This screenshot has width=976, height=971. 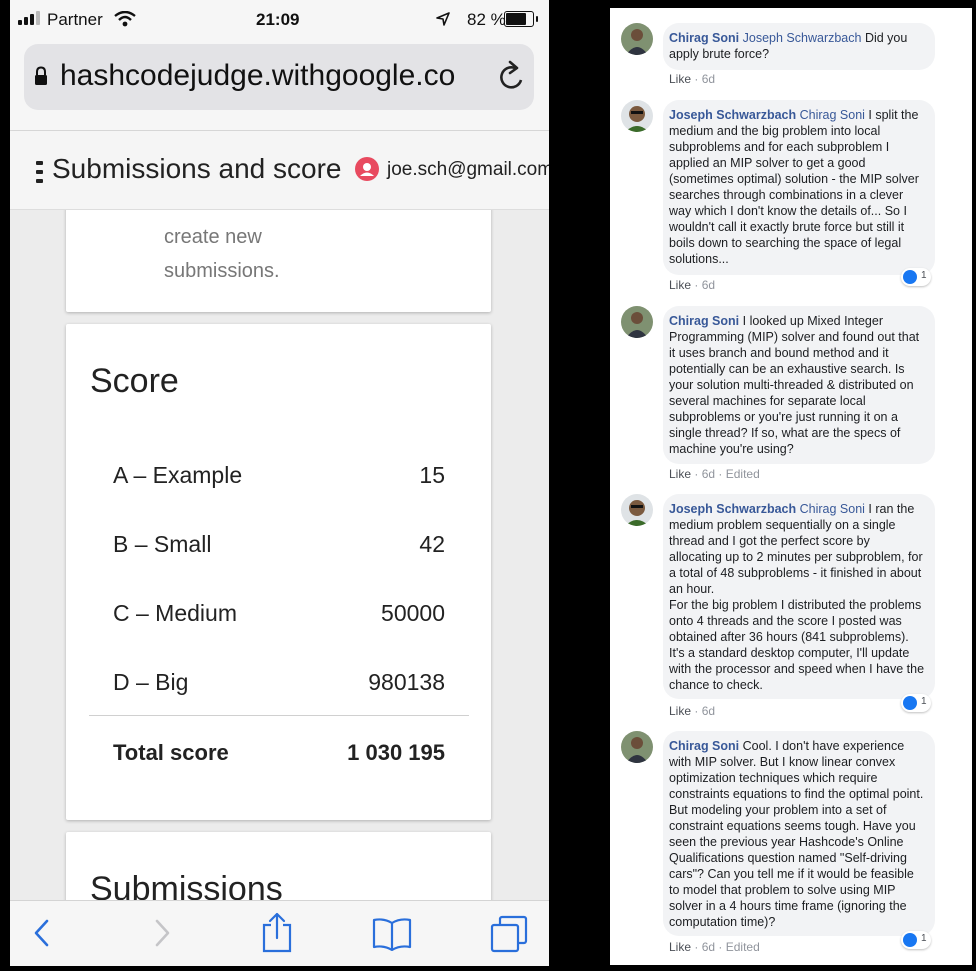 I want to click on reload-icon, so click(x=512, y=76).